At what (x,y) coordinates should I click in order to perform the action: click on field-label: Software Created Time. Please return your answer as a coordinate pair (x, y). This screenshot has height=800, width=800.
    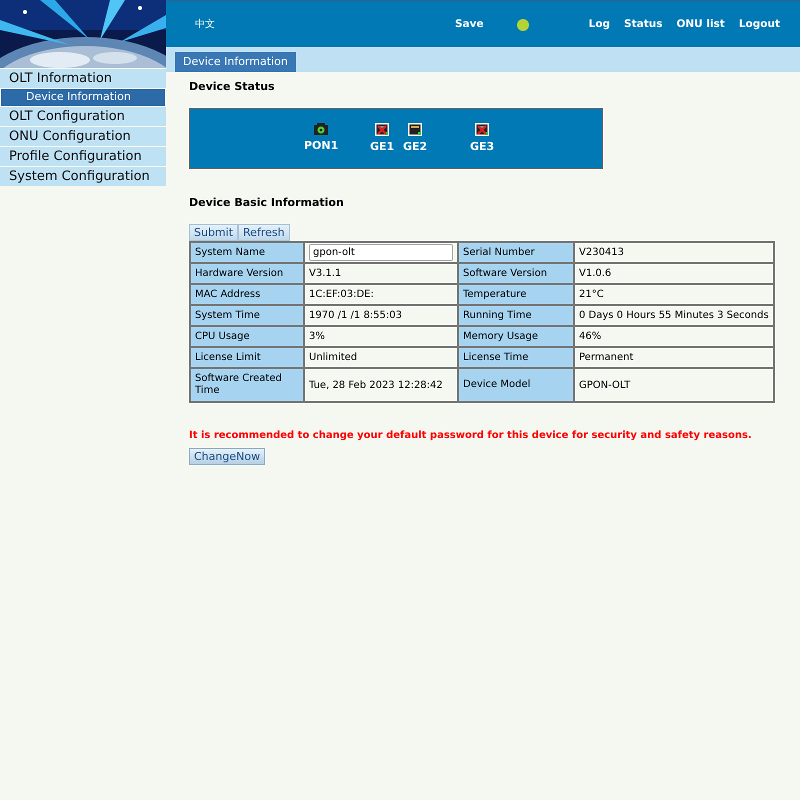
    Looking at the image, I should click on (247, 385).